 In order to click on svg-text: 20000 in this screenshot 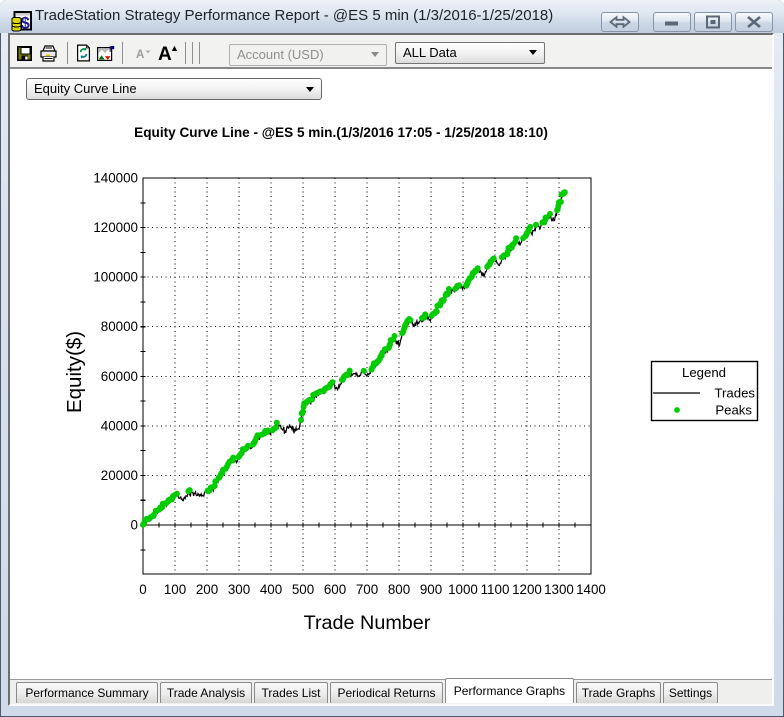, I will do `click(119, 475)`.